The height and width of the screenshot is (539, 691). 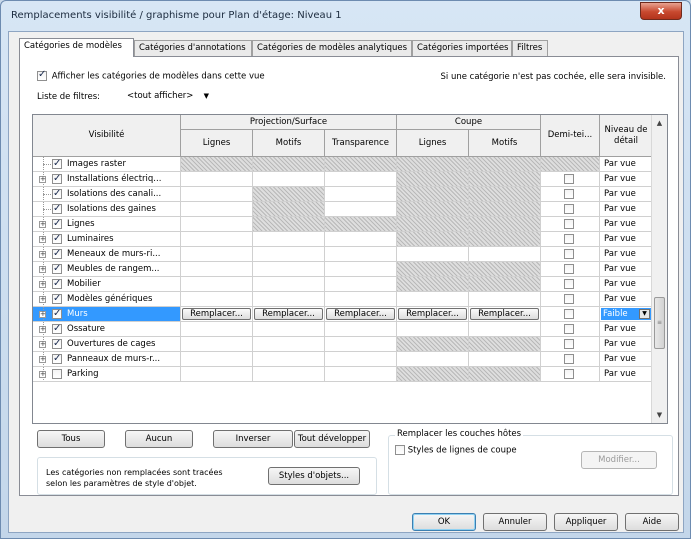 I want to click on table-row: + Meneaux de murs-ri... Par vue, so click(x=343, y=254).